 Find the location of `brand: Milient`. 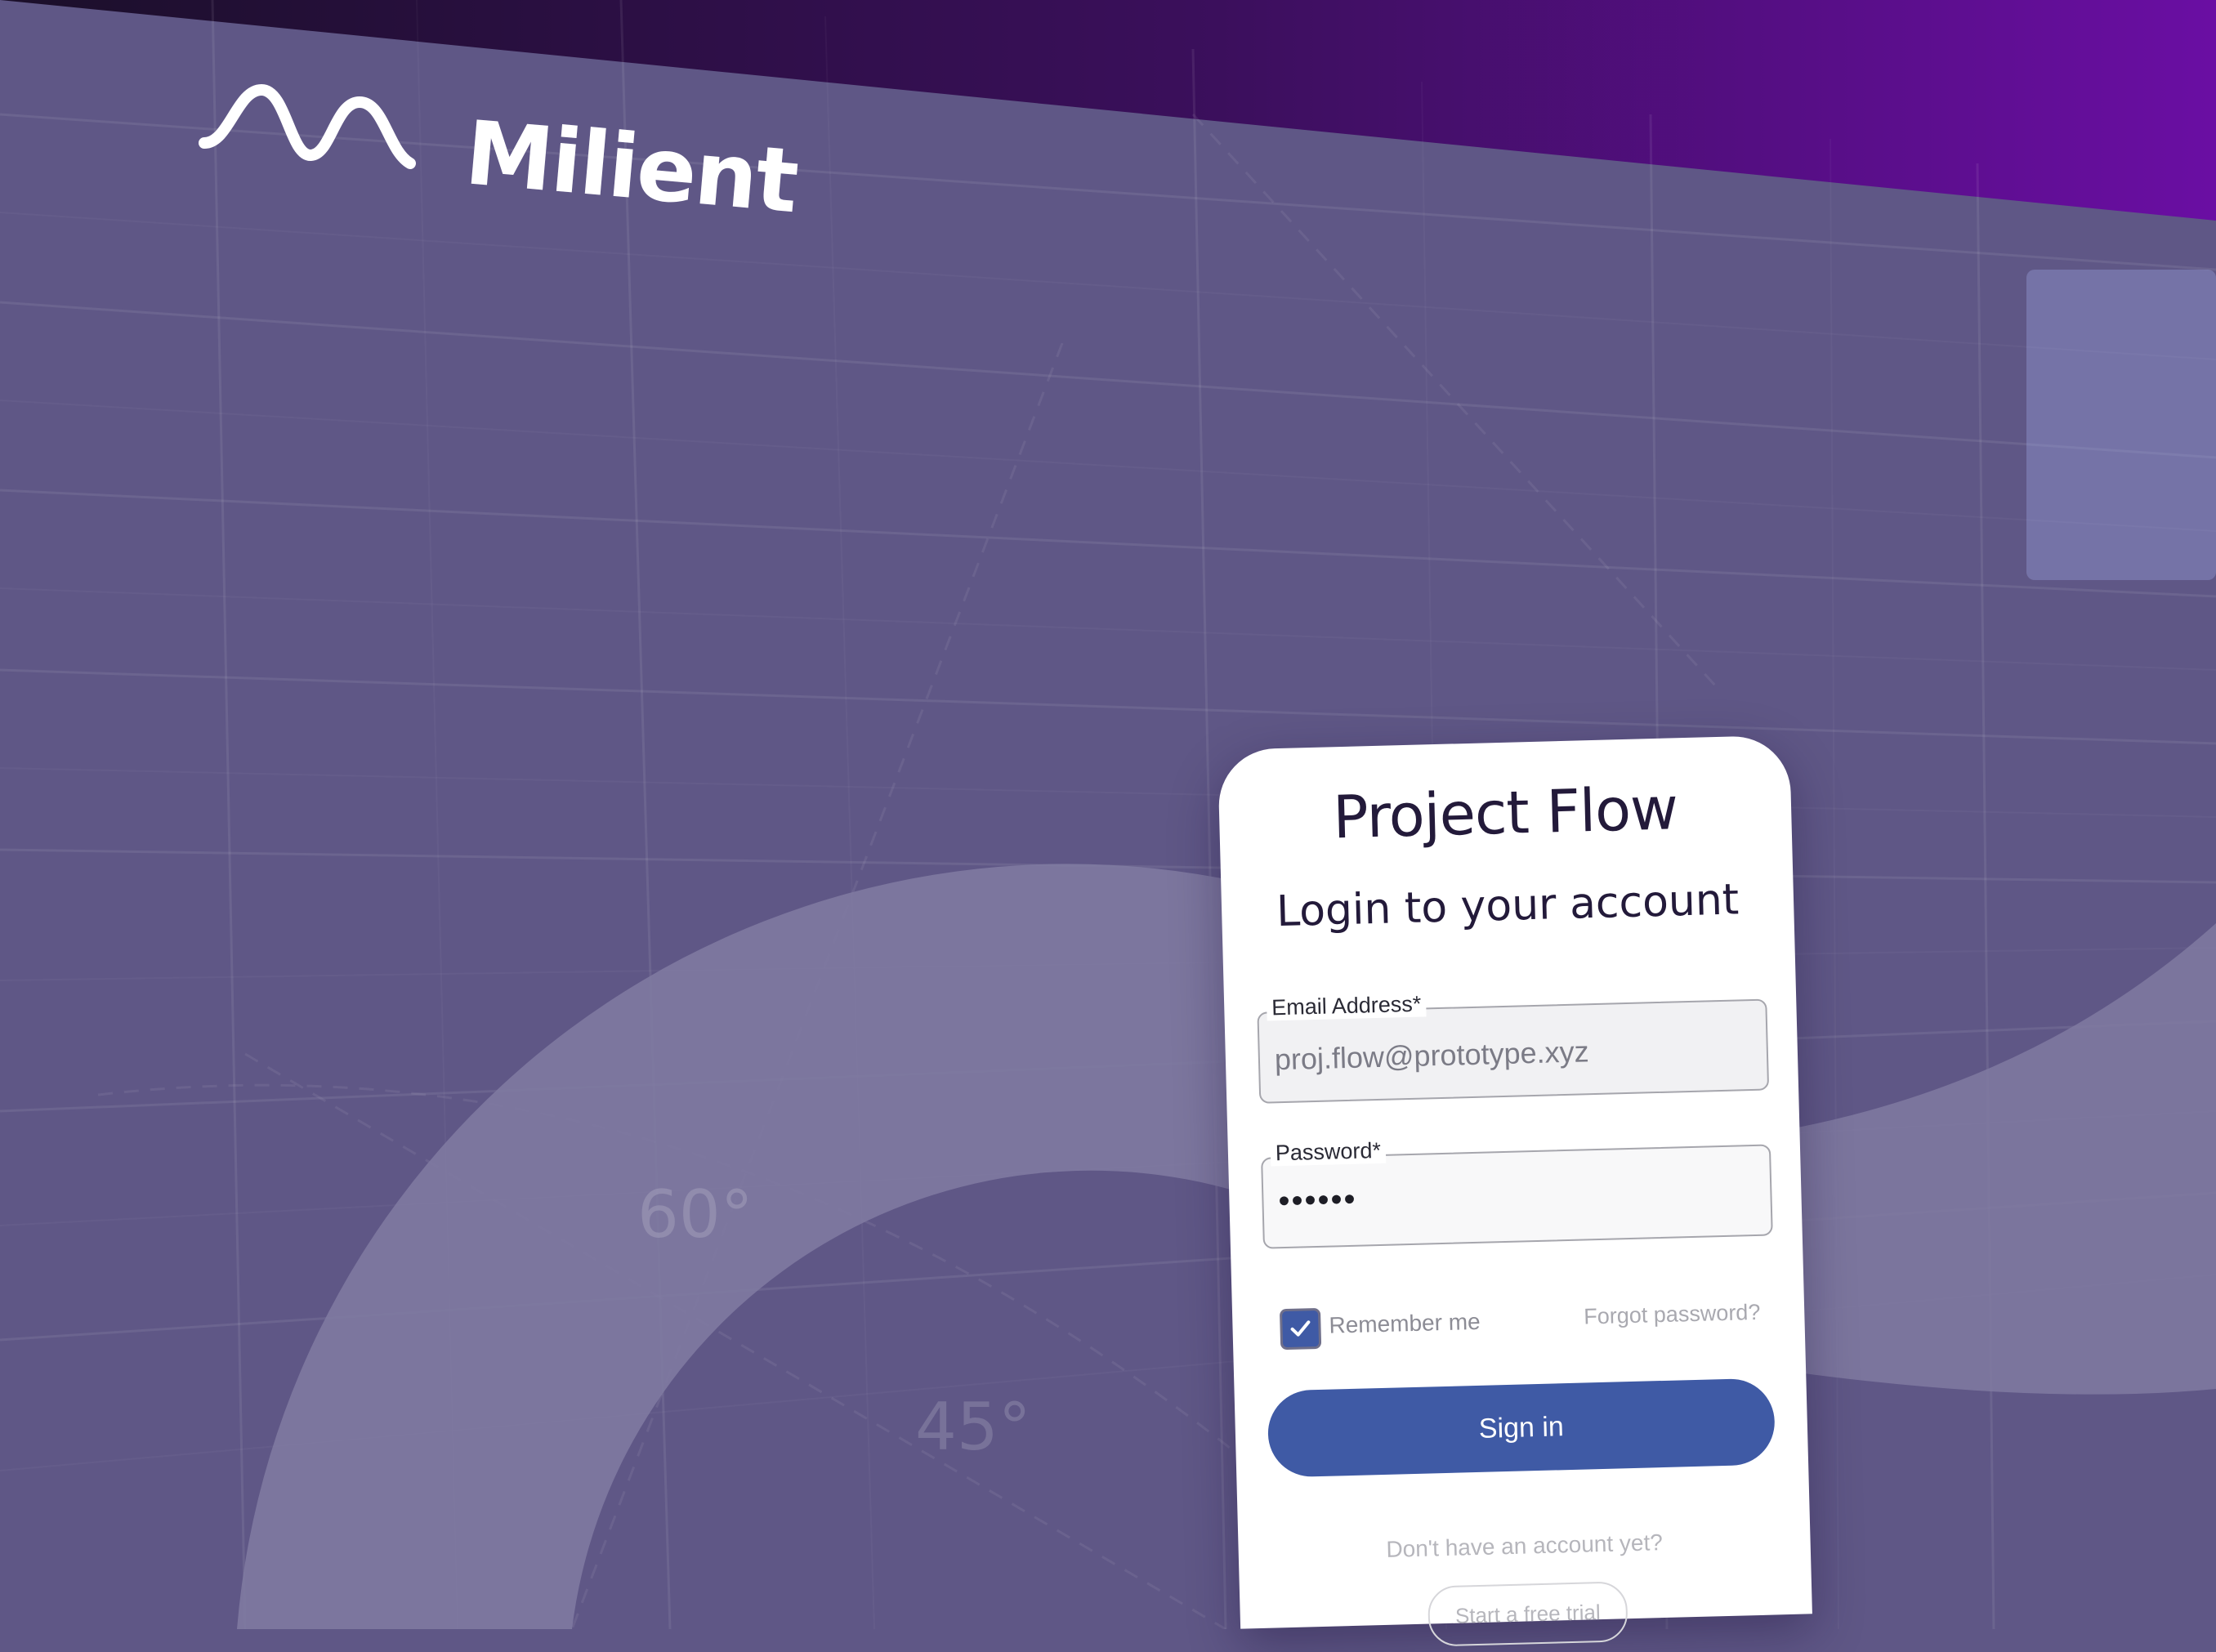

brand: Milient is located at coordinates (498, 155).